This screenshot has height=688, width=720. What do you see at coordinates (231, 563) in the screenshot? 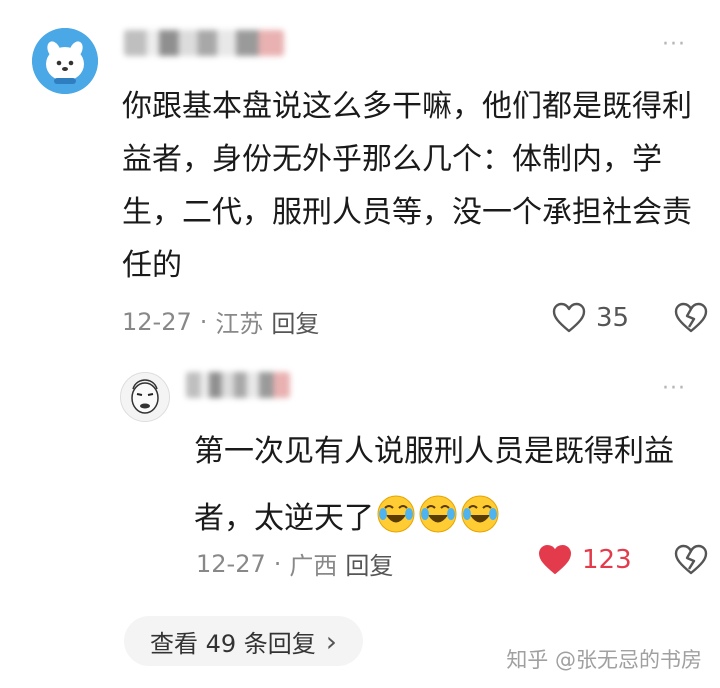
I see `reply-date: 12-27` at bounding box center [231, 563].